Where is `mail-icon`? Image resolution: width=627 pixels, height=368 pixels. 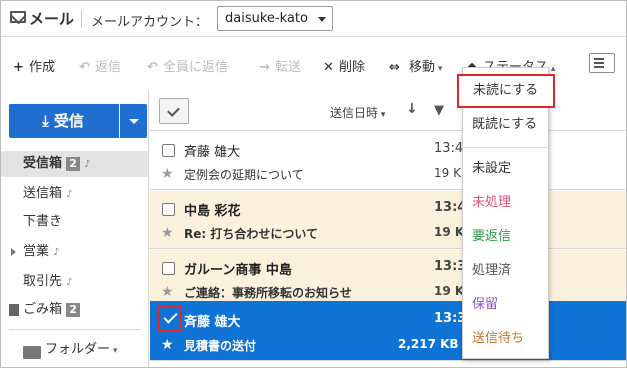
mail-icon is located at coordinates (18, 17).